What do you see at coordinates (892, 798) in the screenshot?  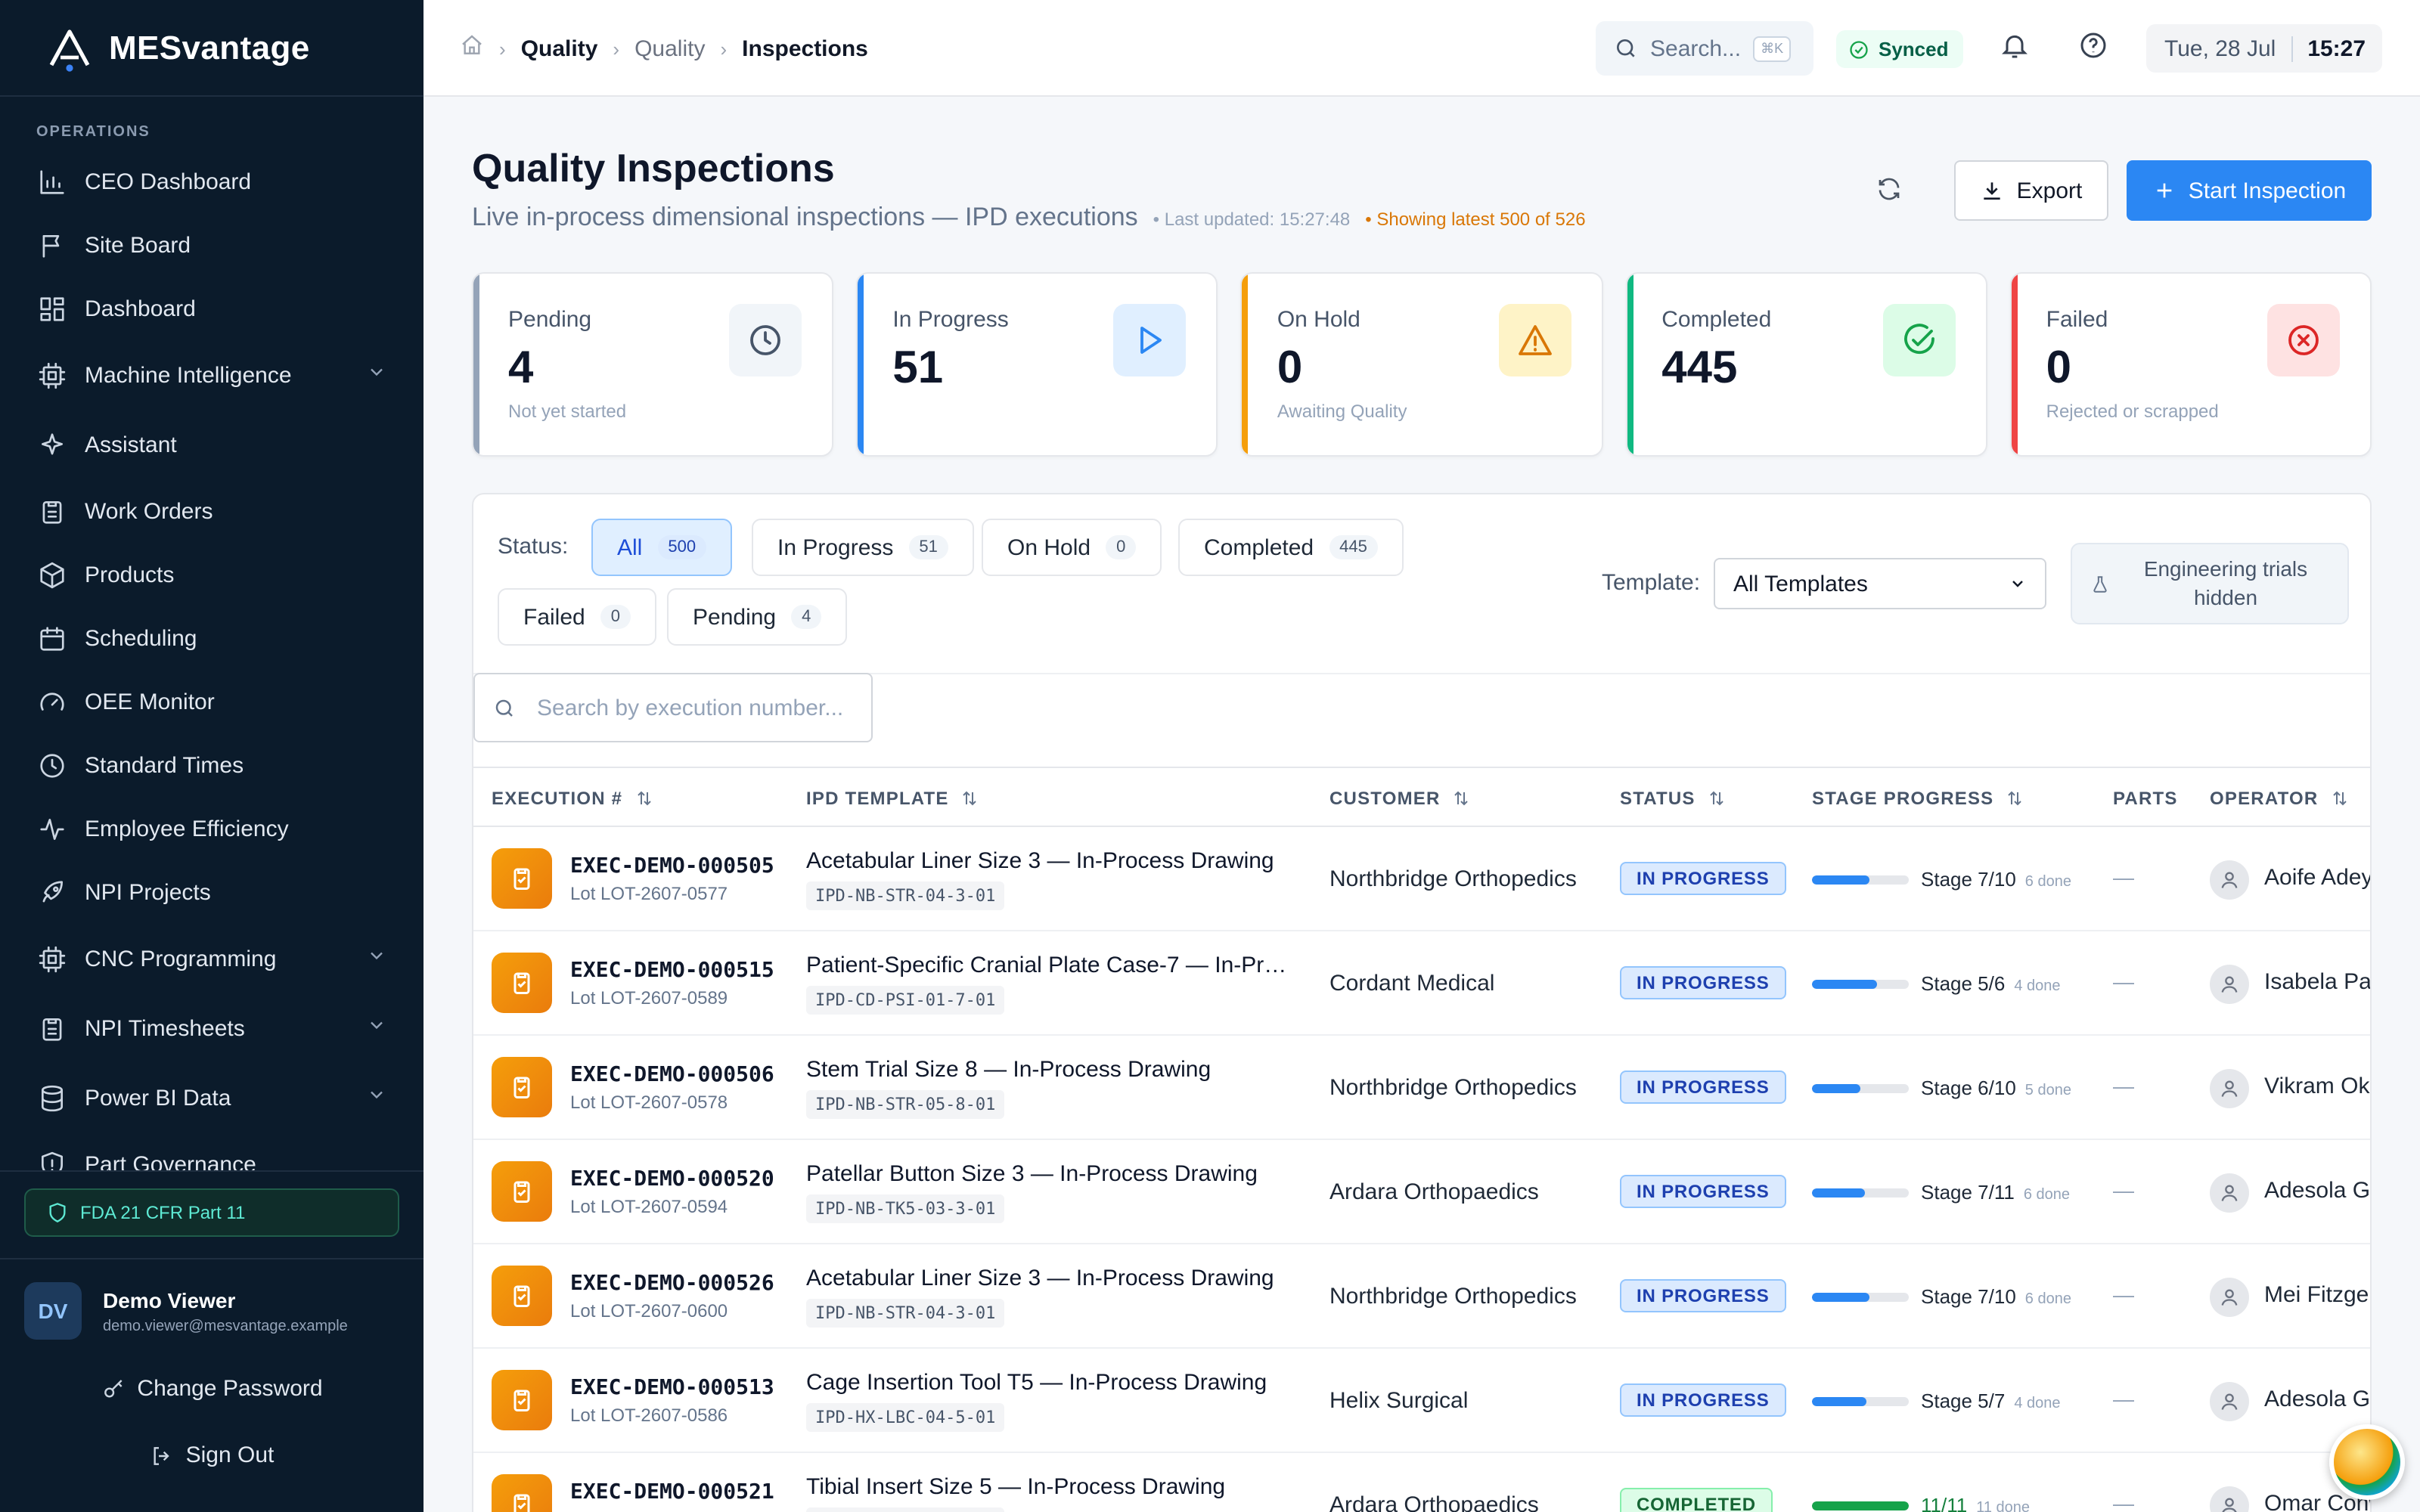 I see `column-header-template: IPD TEMPLATE` at bounding box center [892, 798].